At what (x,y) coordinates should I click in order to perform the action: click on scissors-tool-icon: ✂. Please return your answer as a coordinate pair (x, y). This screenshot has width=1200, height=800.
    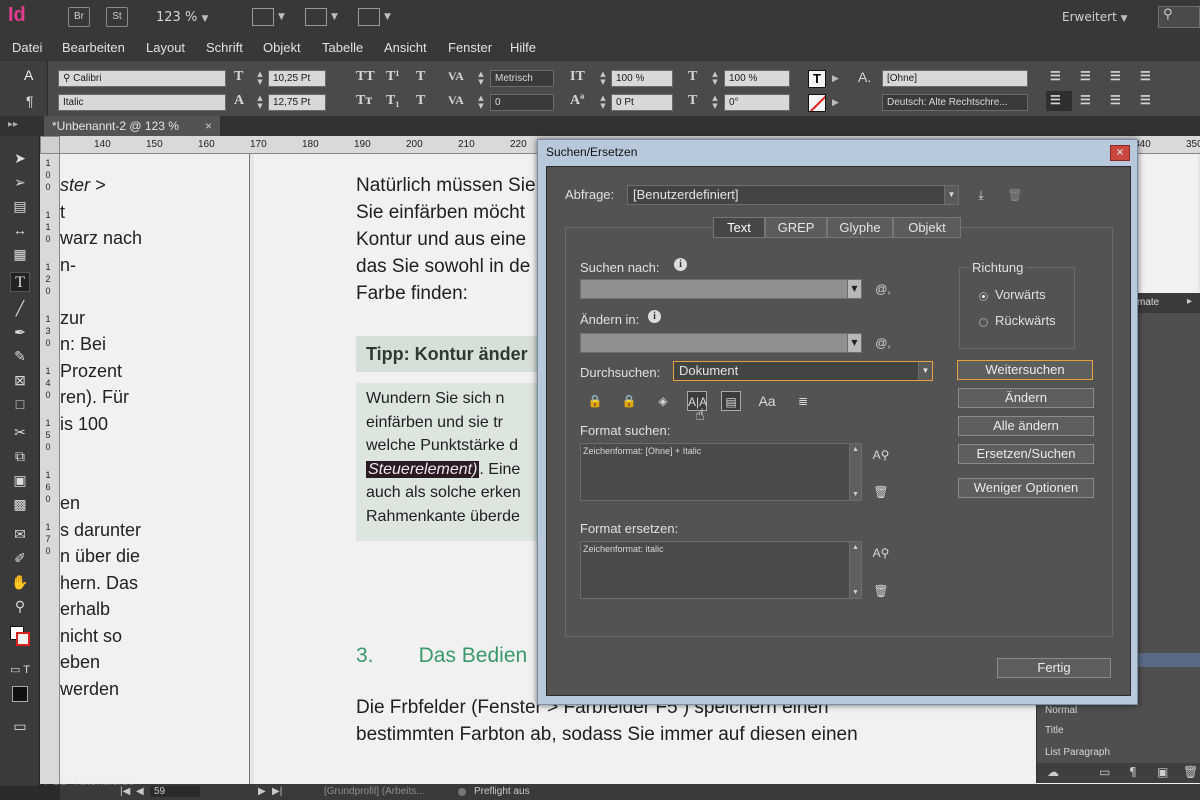
    Looking at the image, I should click on (20, 432).